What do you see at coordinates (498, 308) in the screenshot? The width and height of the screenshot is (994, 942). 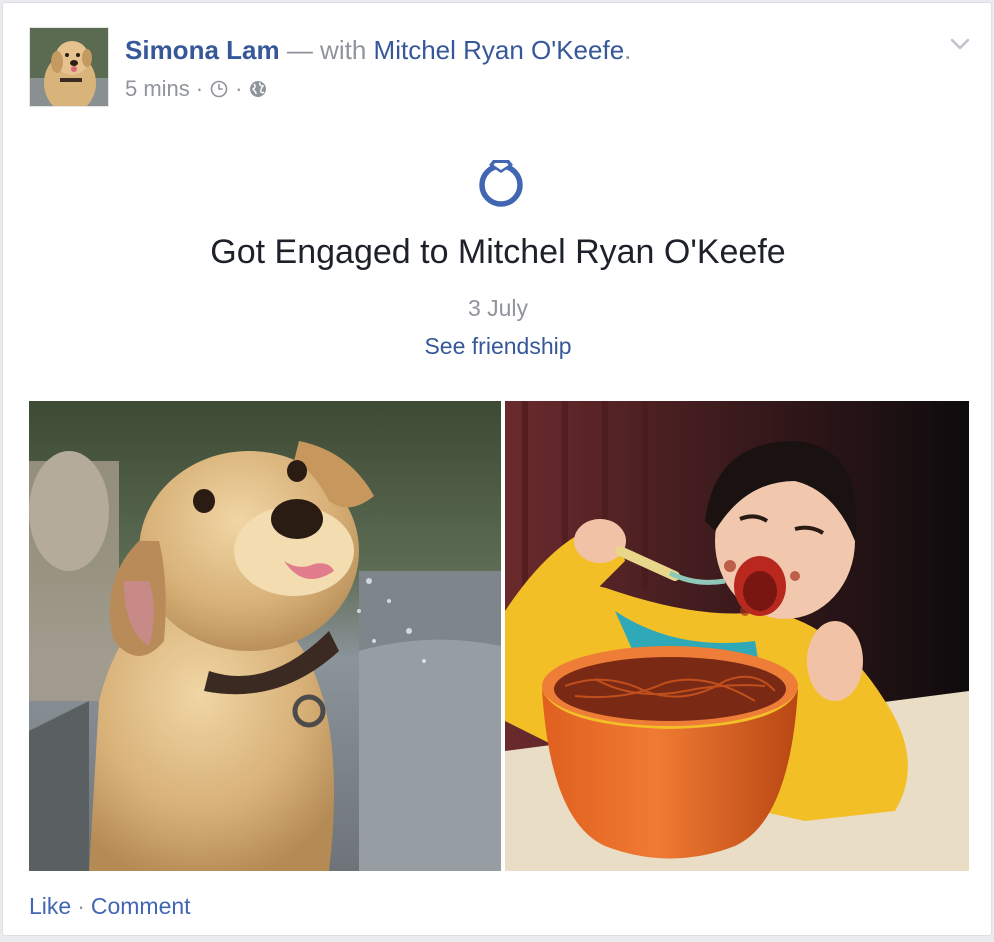 I see `life-event-date: 3 July` at bounding box center [498, 308].